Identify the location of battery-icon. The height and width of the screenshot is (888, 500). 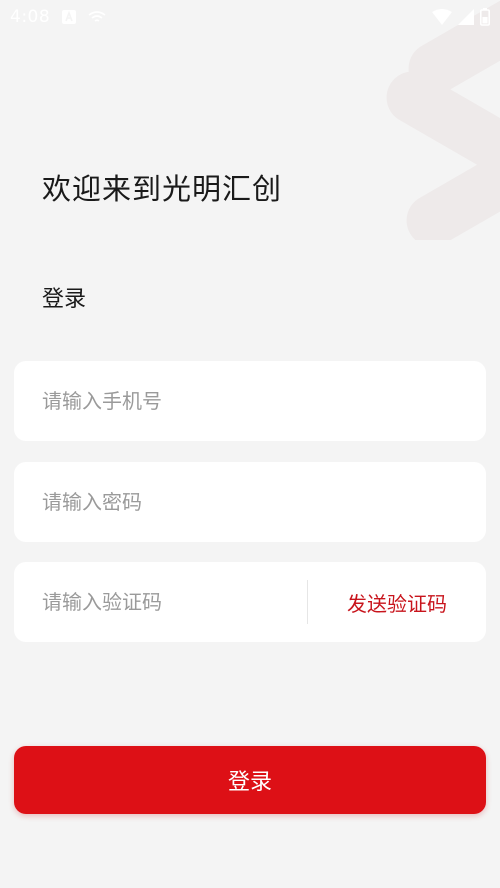
(485, 17).